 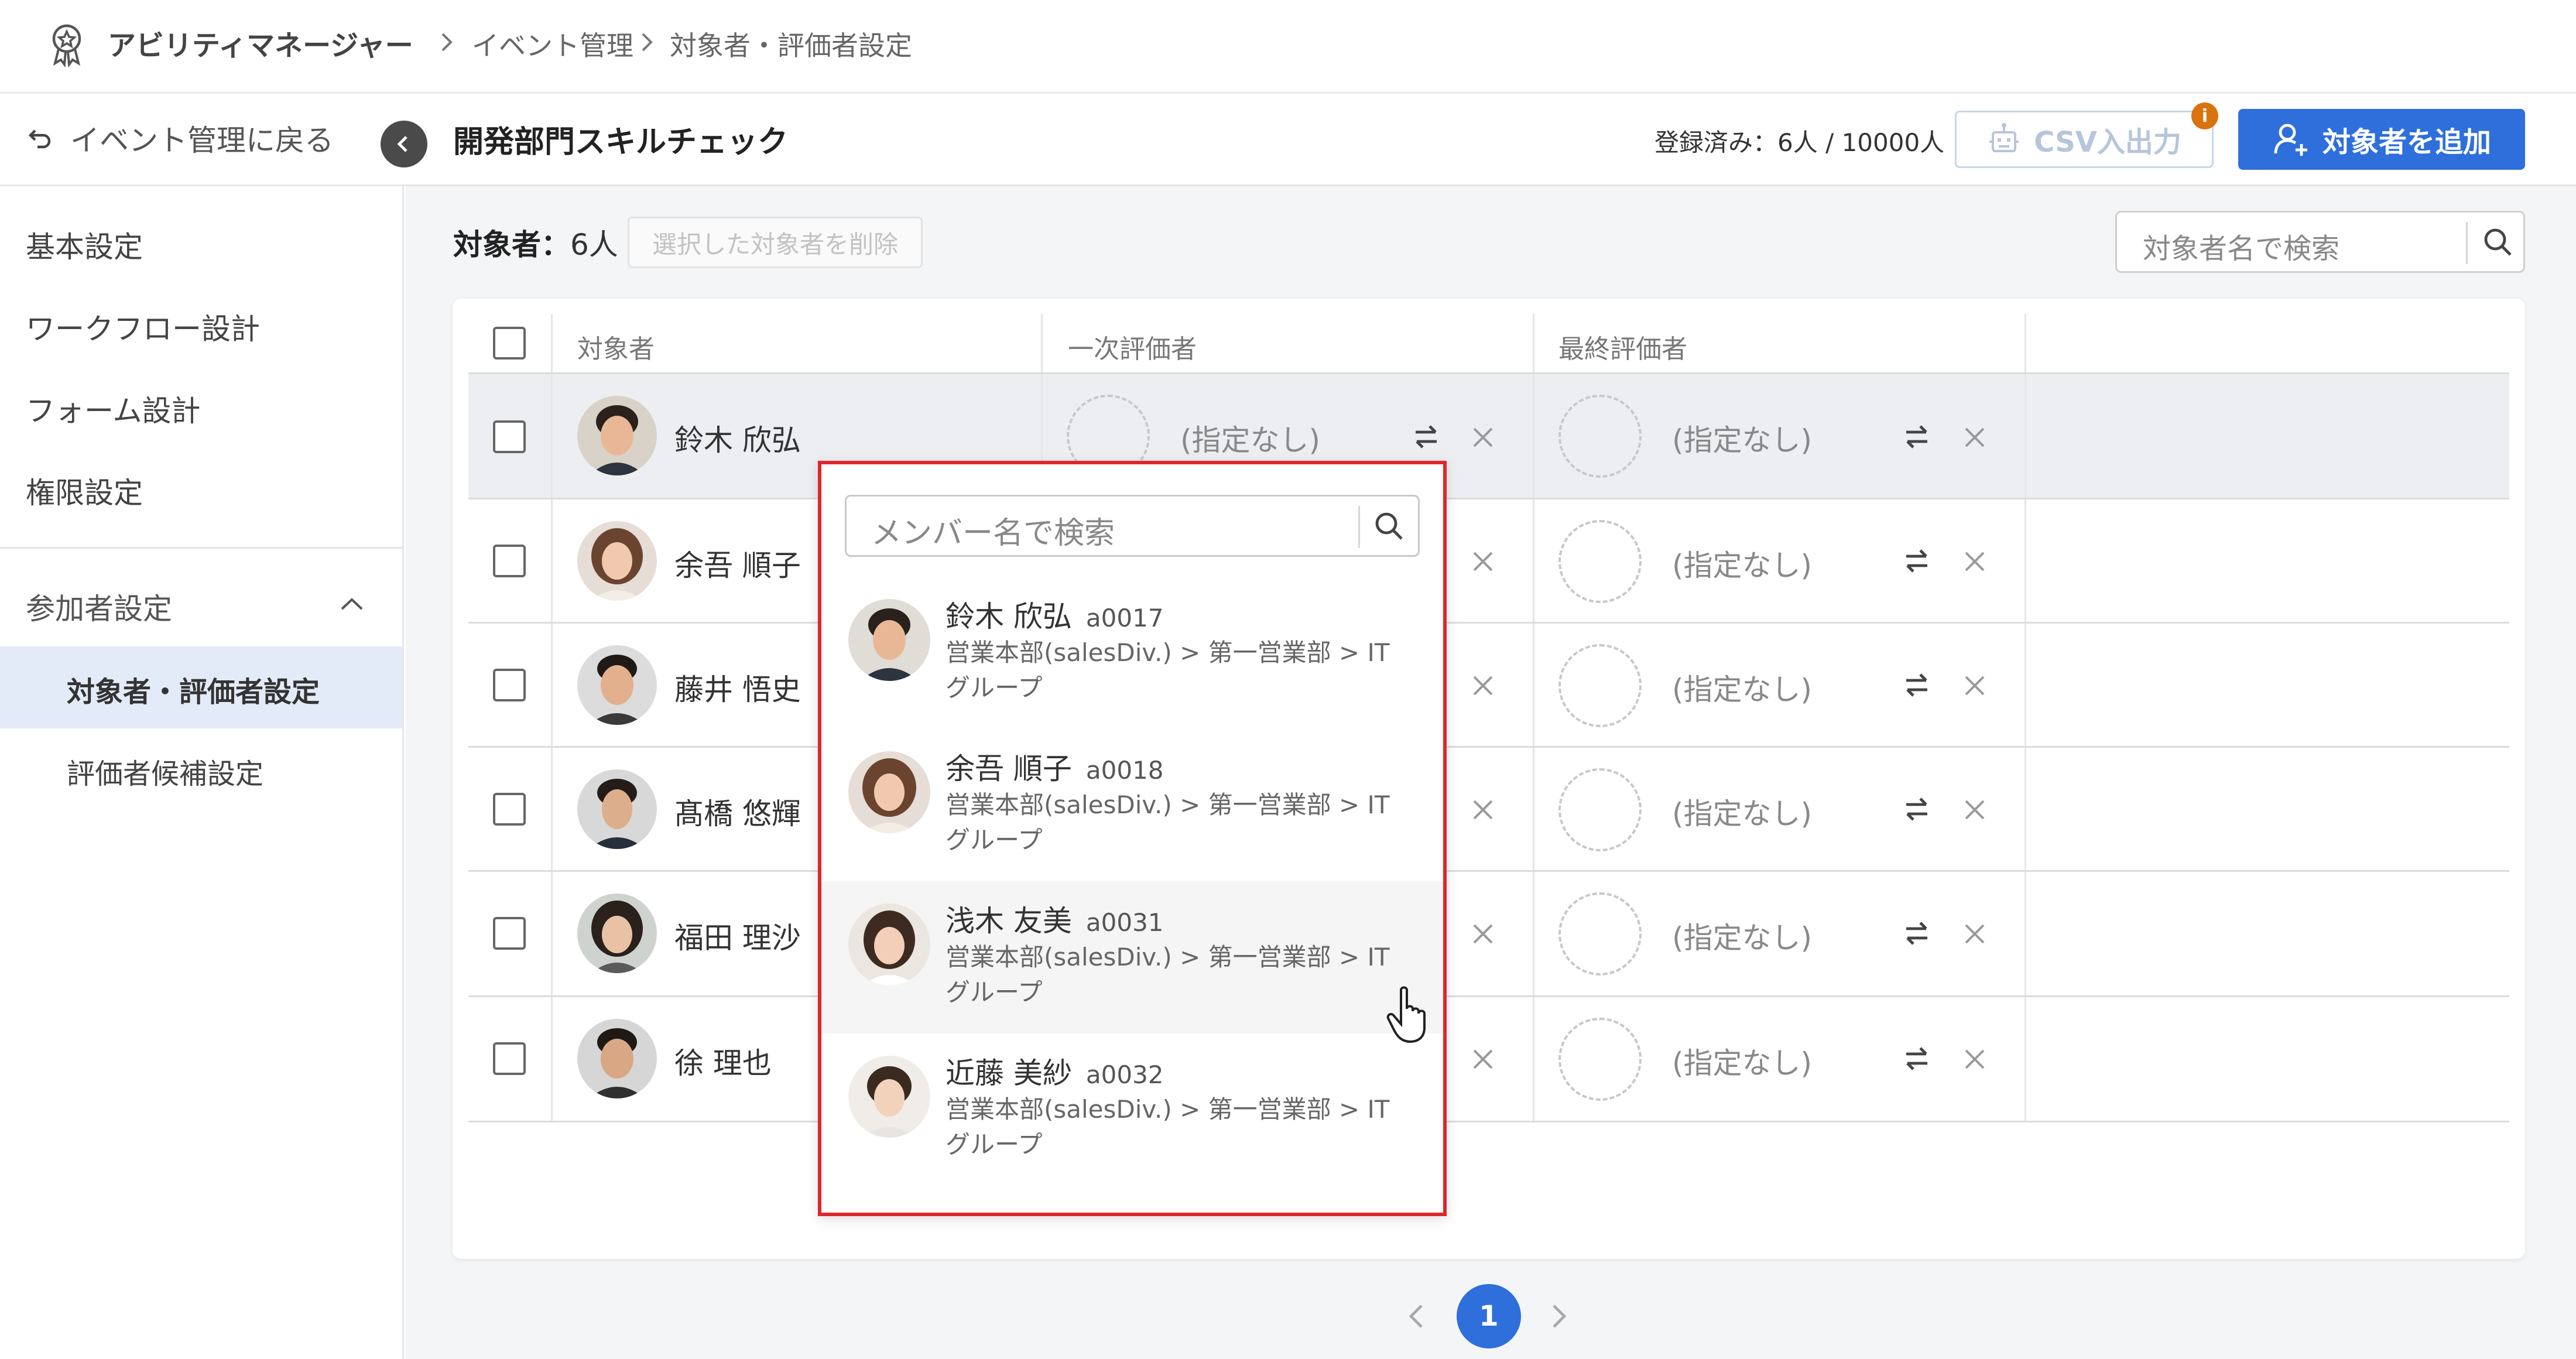 I want to click on target-search-input: 対象者名で検索, so click(x=2320, y=242).